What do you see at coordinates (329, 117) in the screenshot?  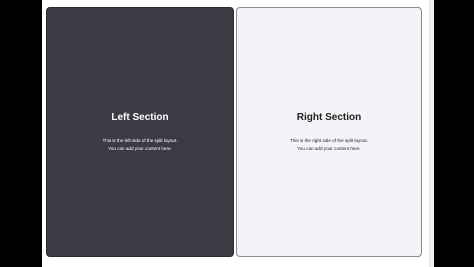 I see `right-section-title: Right Section` at bounding box center [329, 117].